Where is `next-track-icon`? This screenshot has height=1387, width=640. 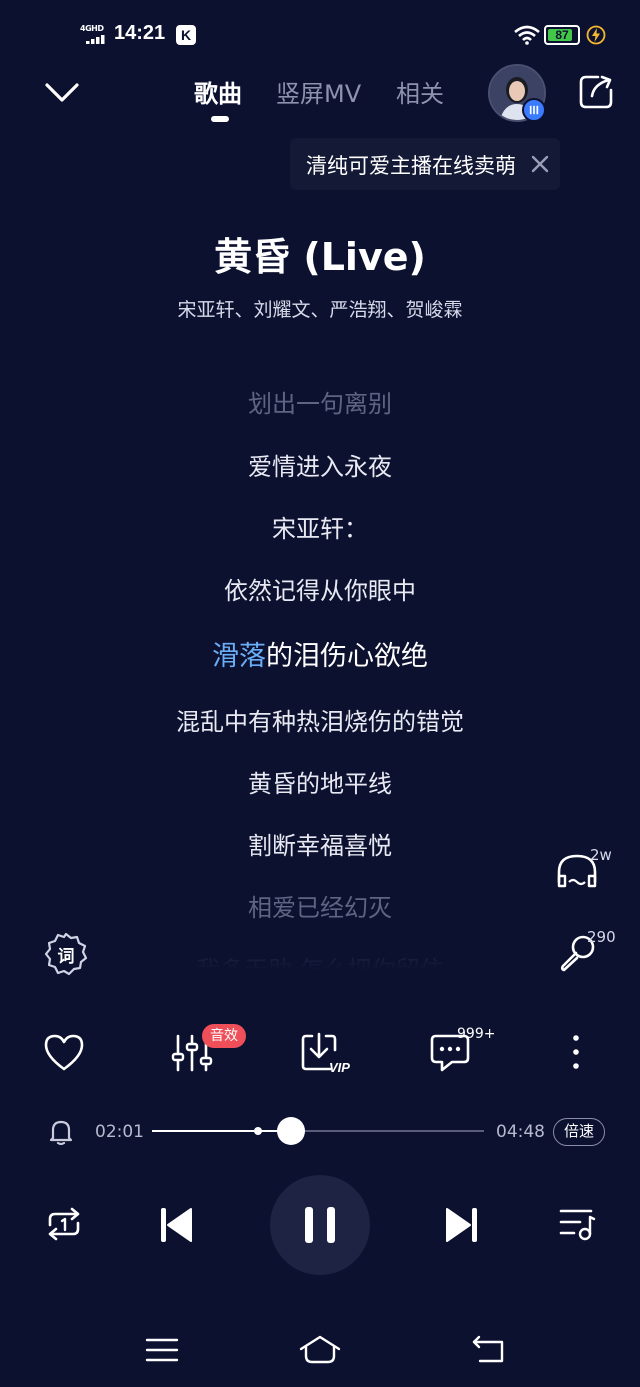 next-track-icon is located at coordinates (462, 1225).